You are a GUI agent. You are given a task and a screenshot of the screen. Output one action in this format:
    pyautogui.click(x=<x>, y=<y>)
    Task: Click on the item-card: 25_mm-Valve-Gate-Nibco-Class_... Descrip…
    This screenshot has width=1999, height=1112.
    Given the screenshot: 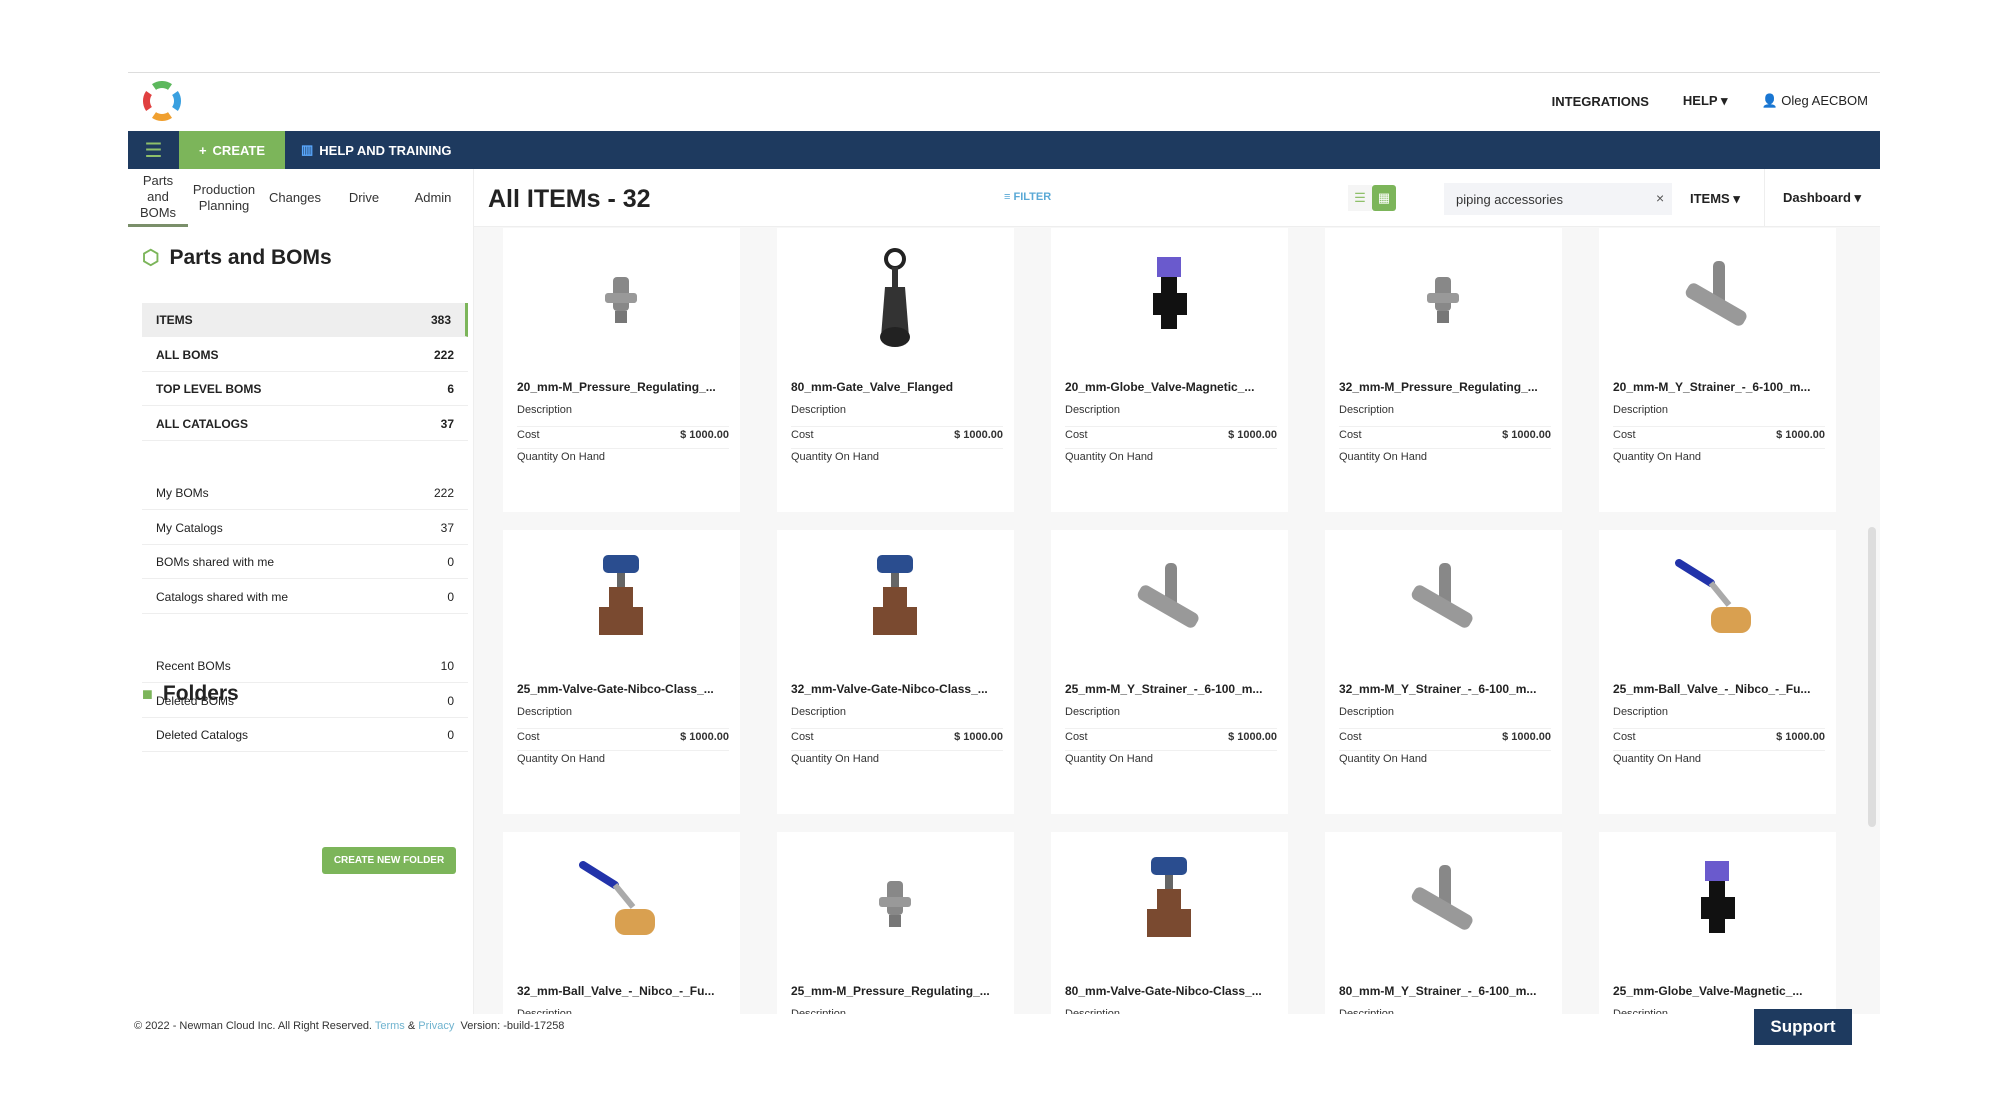 What is the action you would take?
    pyautogui.click(x=621, y=672)
    